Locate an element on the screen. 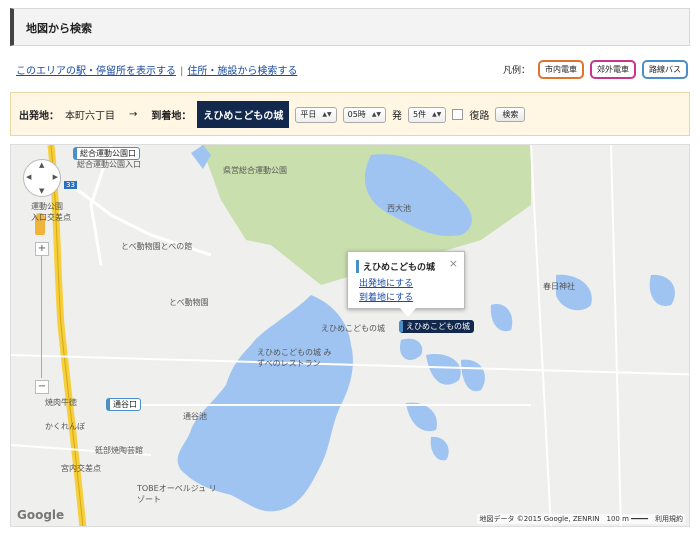 This screenshot has width=700, height=540. map-label: 県営総合運動公園 is located at coordinates (255, 170).